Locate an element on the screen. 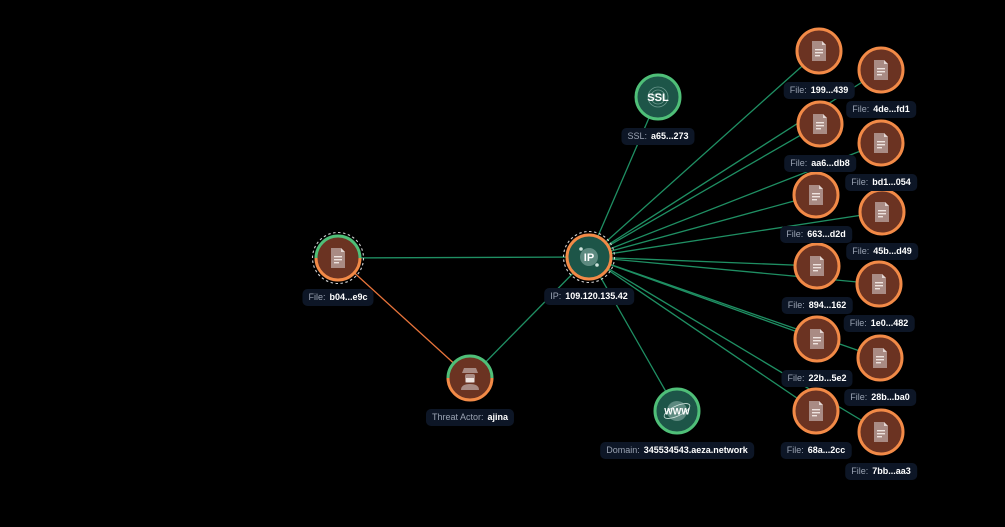 The height and width of the screenshot is (527, 1005). node-label-value: 22b...5e2 is located at coordinates (827, 378).